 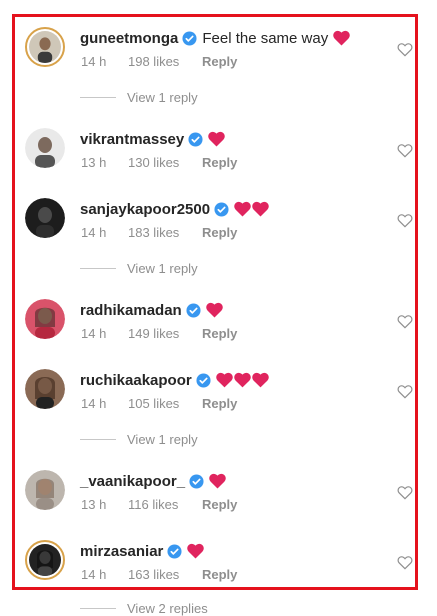 I want to click on comment-username: guneetmonga, so click(x=129, y=38).